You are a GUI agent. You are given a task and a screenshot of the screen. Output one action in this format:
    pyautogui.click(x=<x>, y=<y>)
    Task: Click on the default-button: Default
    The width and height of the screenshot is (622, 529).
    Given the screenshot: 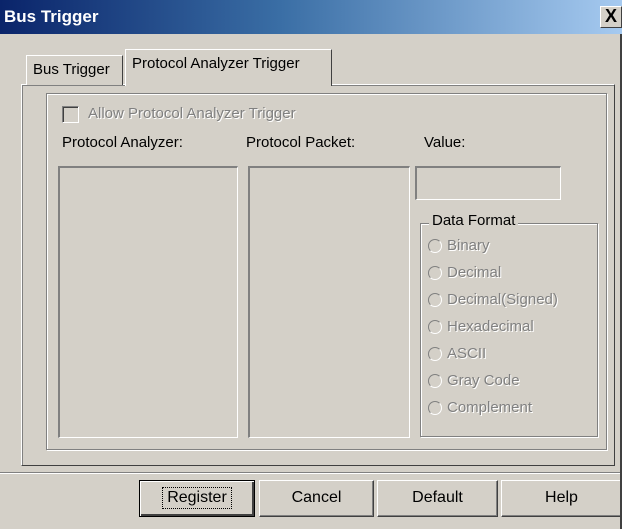 What is the action you would take?
    pyautogui.click(x=437, y=498)
    